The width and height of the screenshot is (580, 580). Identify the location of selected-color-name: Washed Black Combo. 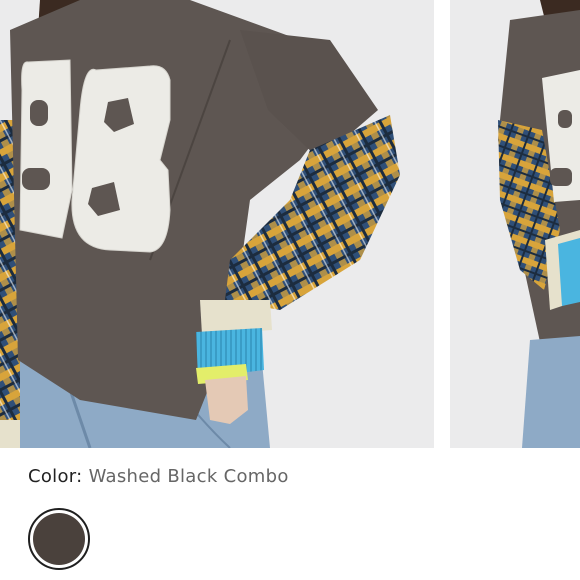
(188, 476).